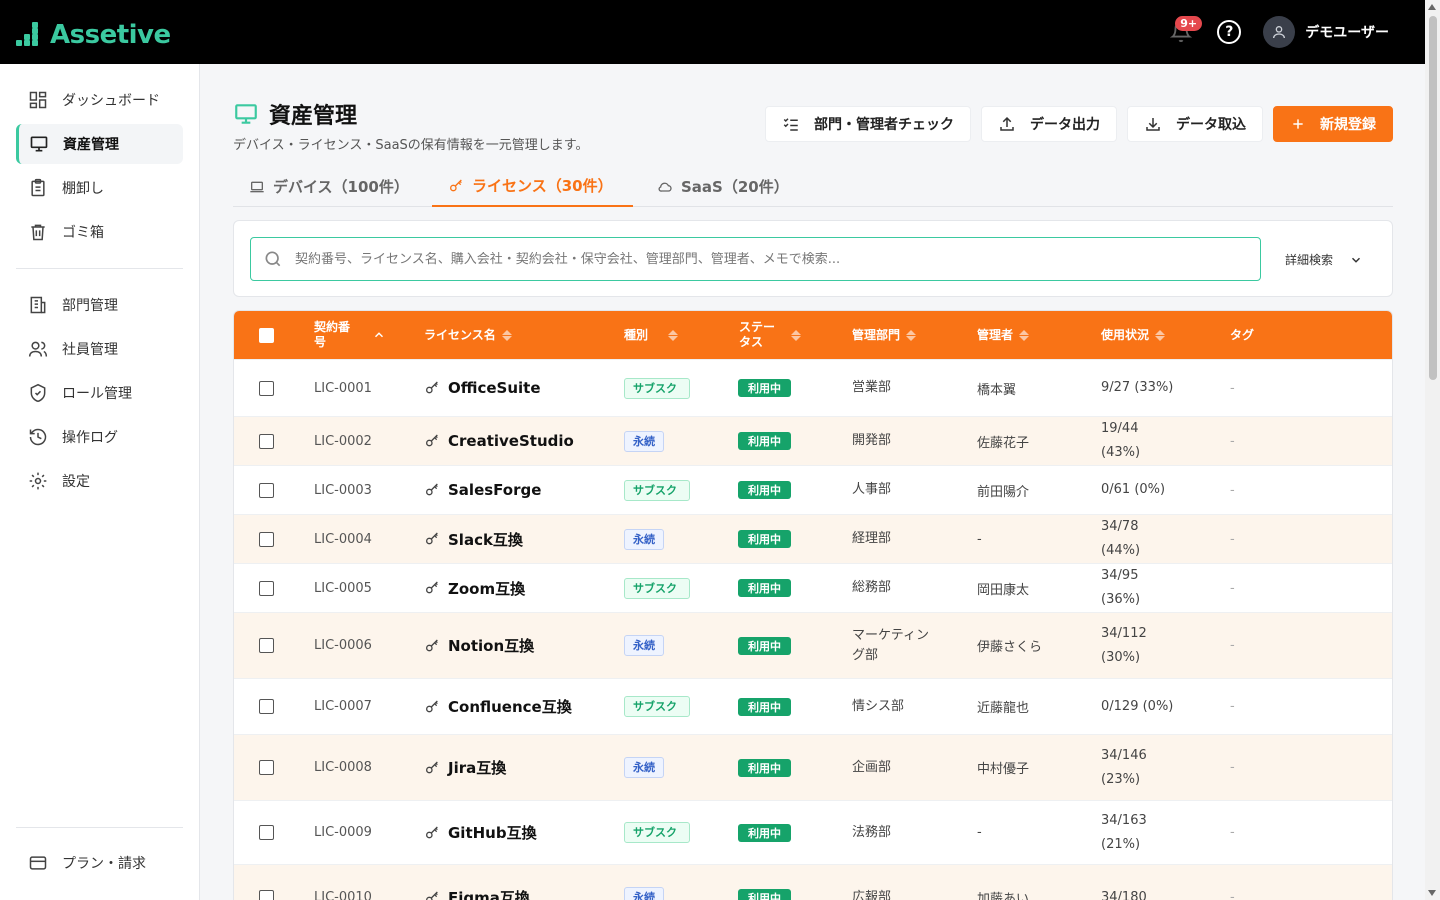  Describe the element at coordinates (99, 349) in the screenshot. I see `sidebar-item-employees: 社員管理` at that location.